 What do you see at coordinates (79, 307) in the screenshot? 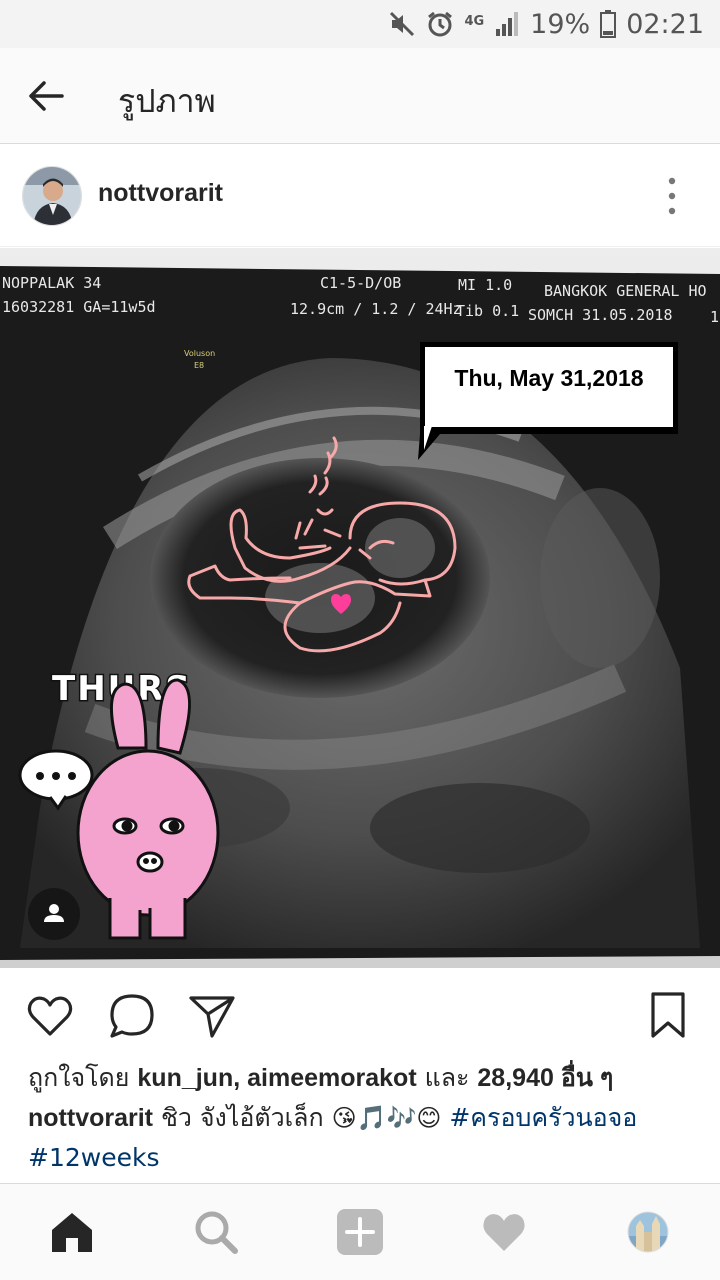
I see `us-patient-id: 16032281 GA=11w5d` at bounding box center [79, 307].